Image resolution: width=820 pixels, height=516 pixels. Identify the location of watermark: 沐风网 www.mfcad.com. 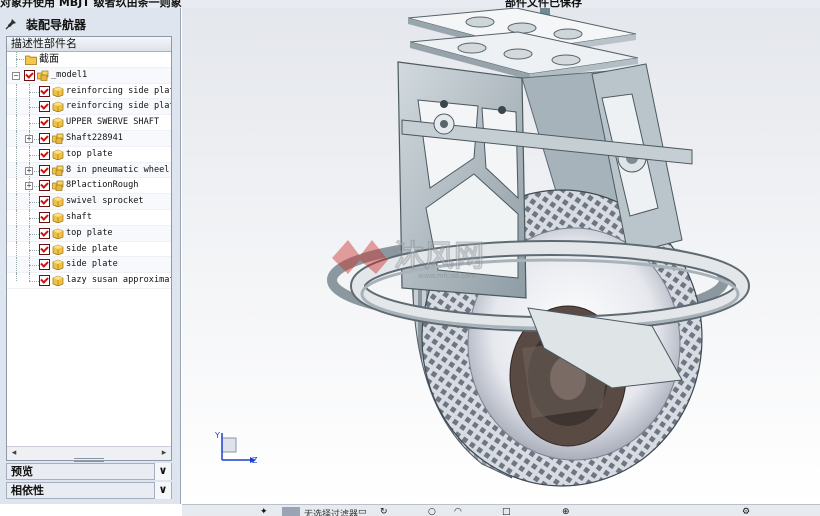
(408, 259).